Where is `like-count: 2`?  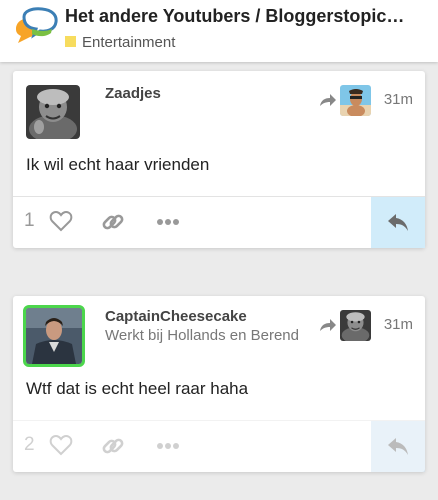
like-count: 2 is located at coordinates (29, 445).